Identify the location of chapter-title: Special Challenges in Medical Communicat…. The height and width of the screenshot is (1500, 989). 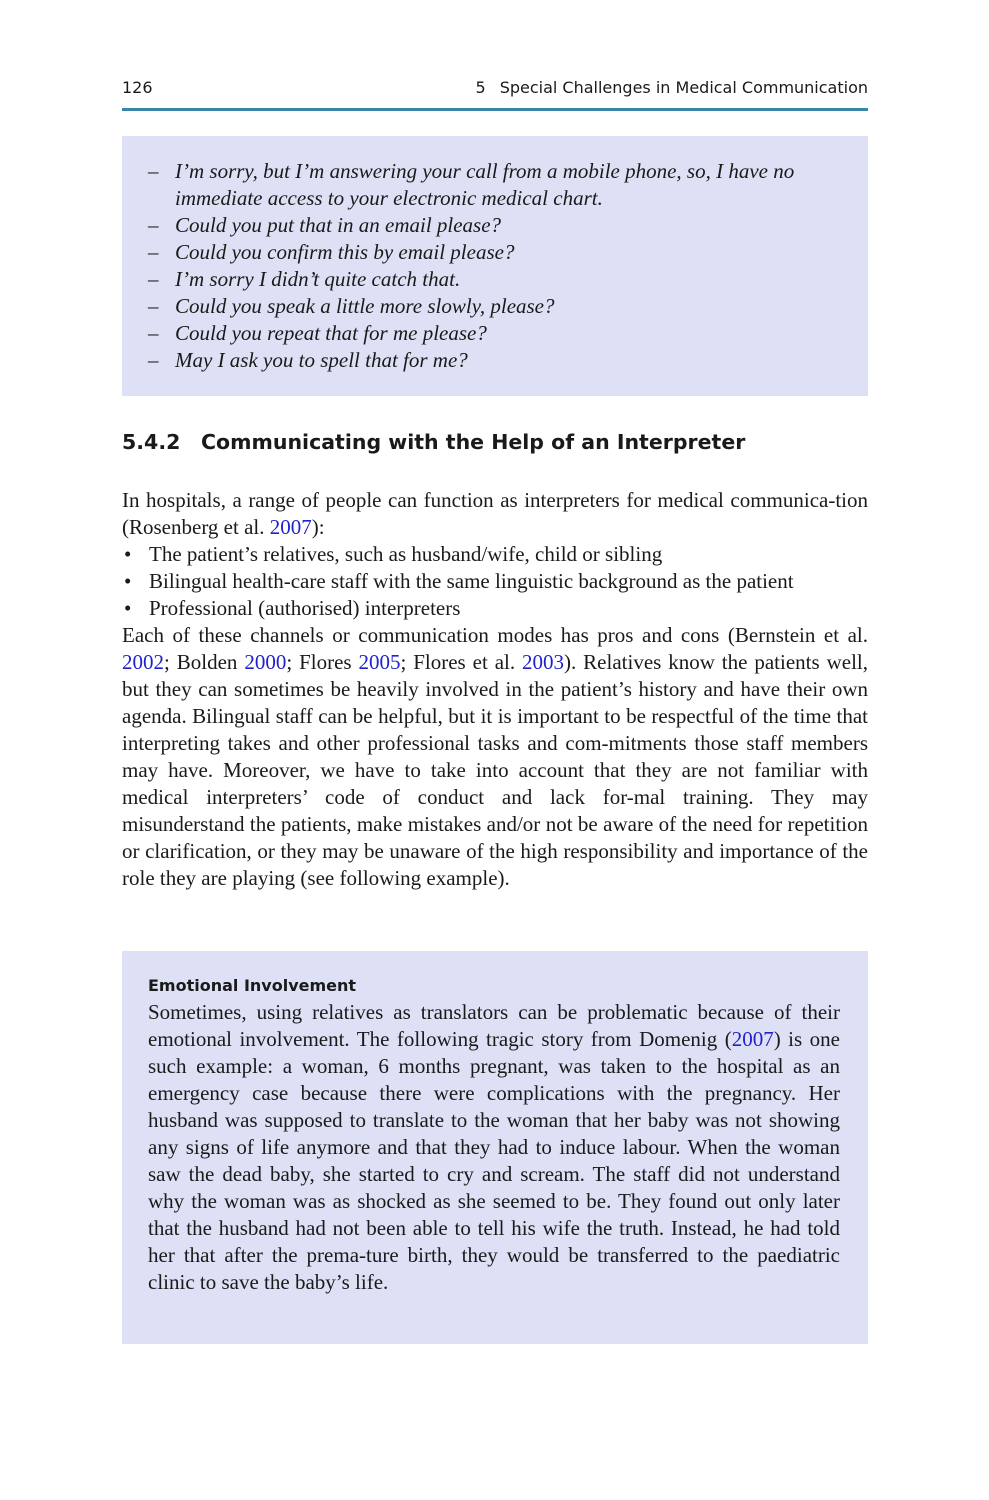
(683, 87).